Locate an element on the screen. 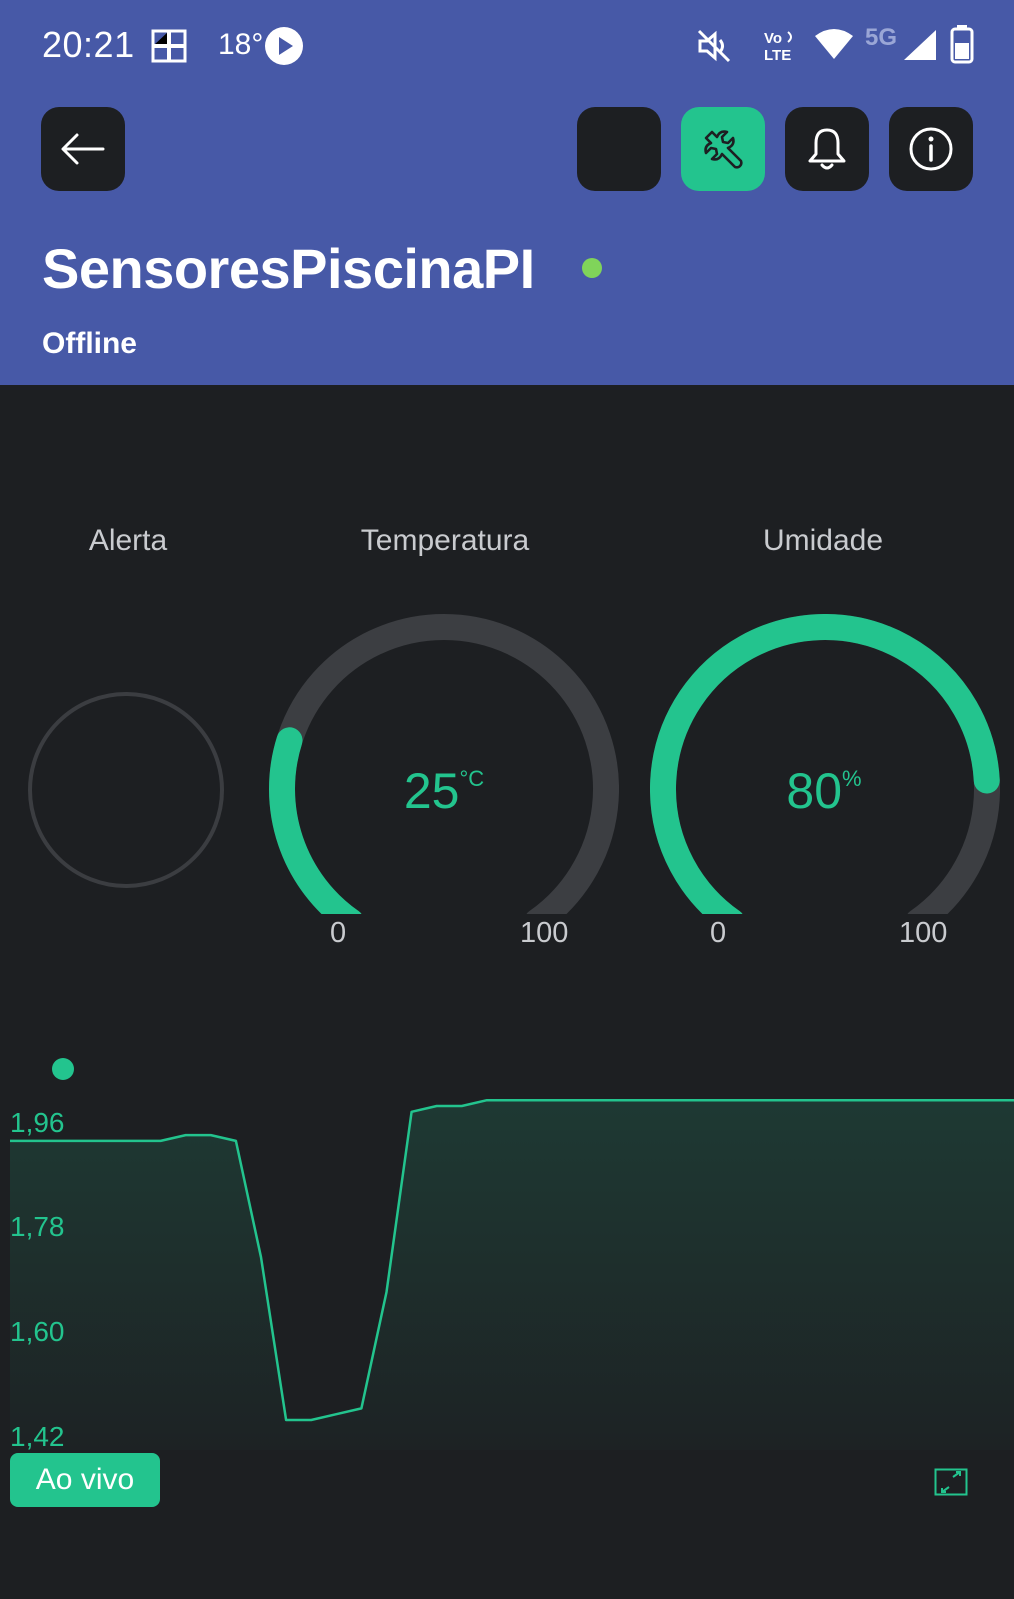  status-indicator-dot is located at coordinates (592, 268).